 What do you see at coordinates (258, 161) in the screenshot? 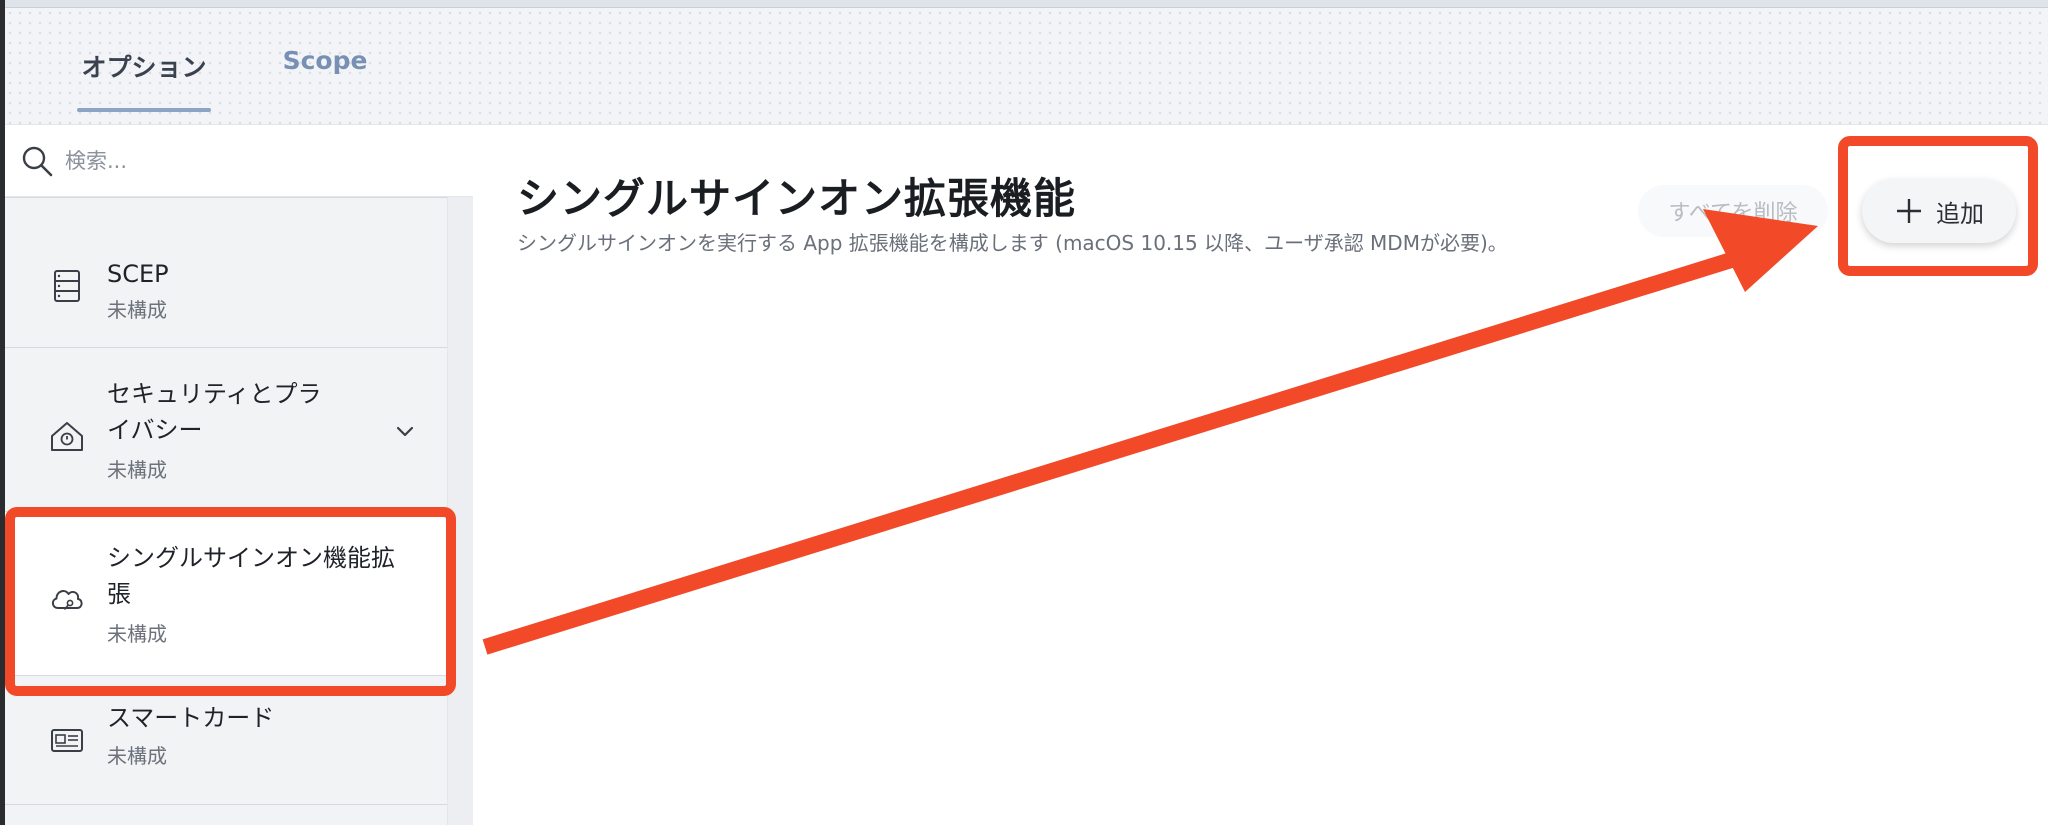
I see `search-input` at bounding box center [258, 161].